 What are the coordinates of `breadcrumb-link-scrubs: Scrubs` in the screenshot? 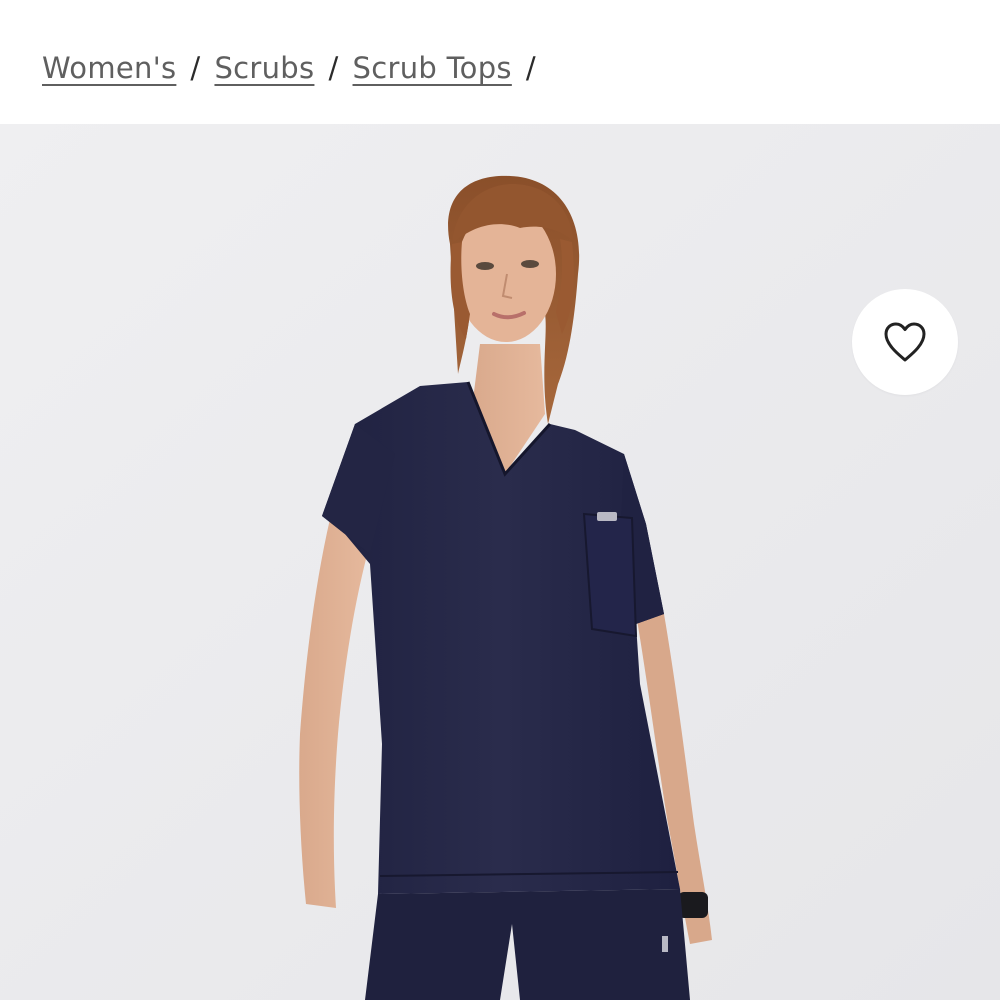 It's located at (264, 68).